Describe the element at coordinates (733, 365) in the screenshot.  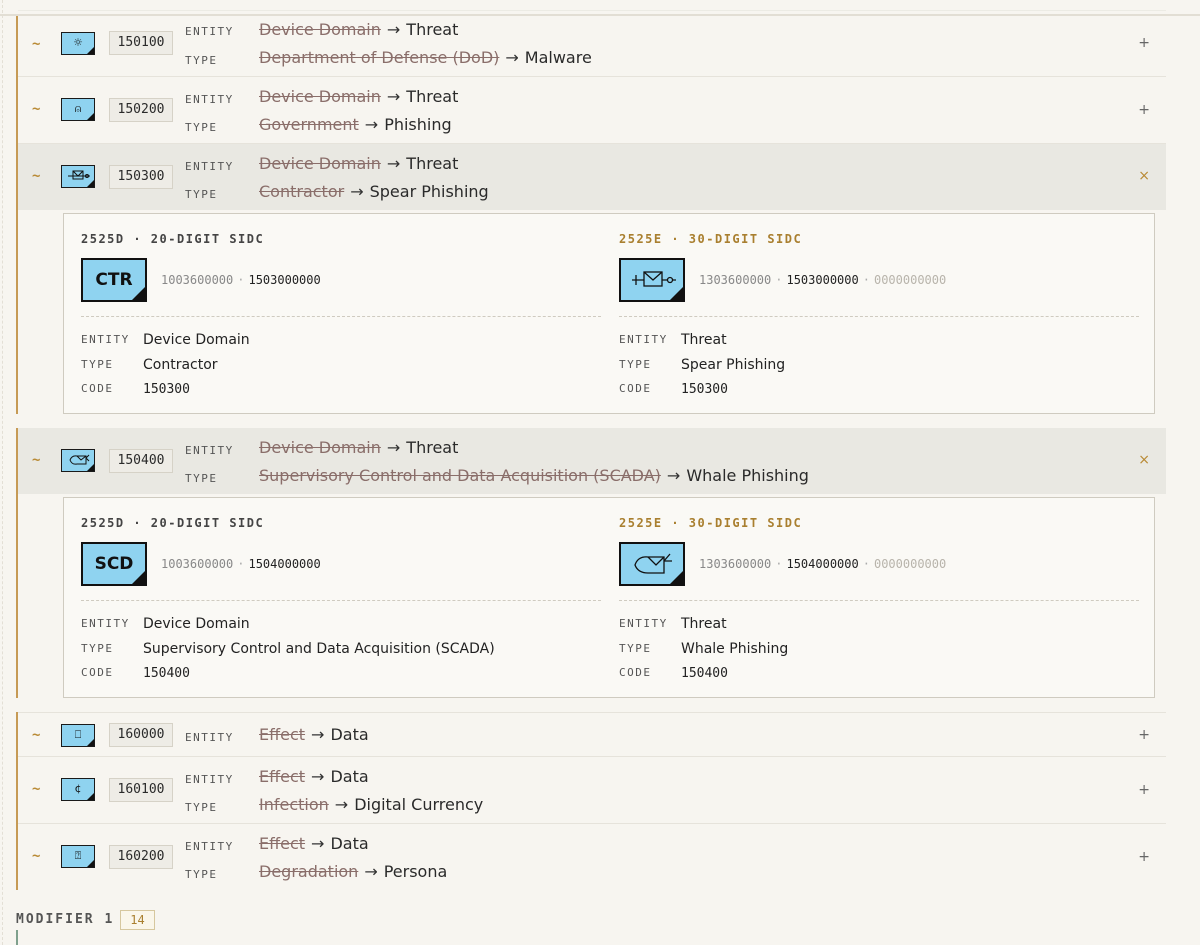
I see `type-value: Spear Phishing` at that location.